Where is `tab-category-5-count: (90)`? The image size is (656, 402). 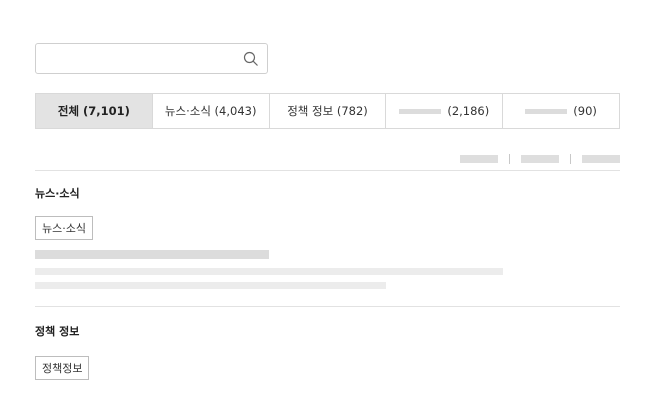
tab-category-5-count: (90) is located at coordinates (585, 111).